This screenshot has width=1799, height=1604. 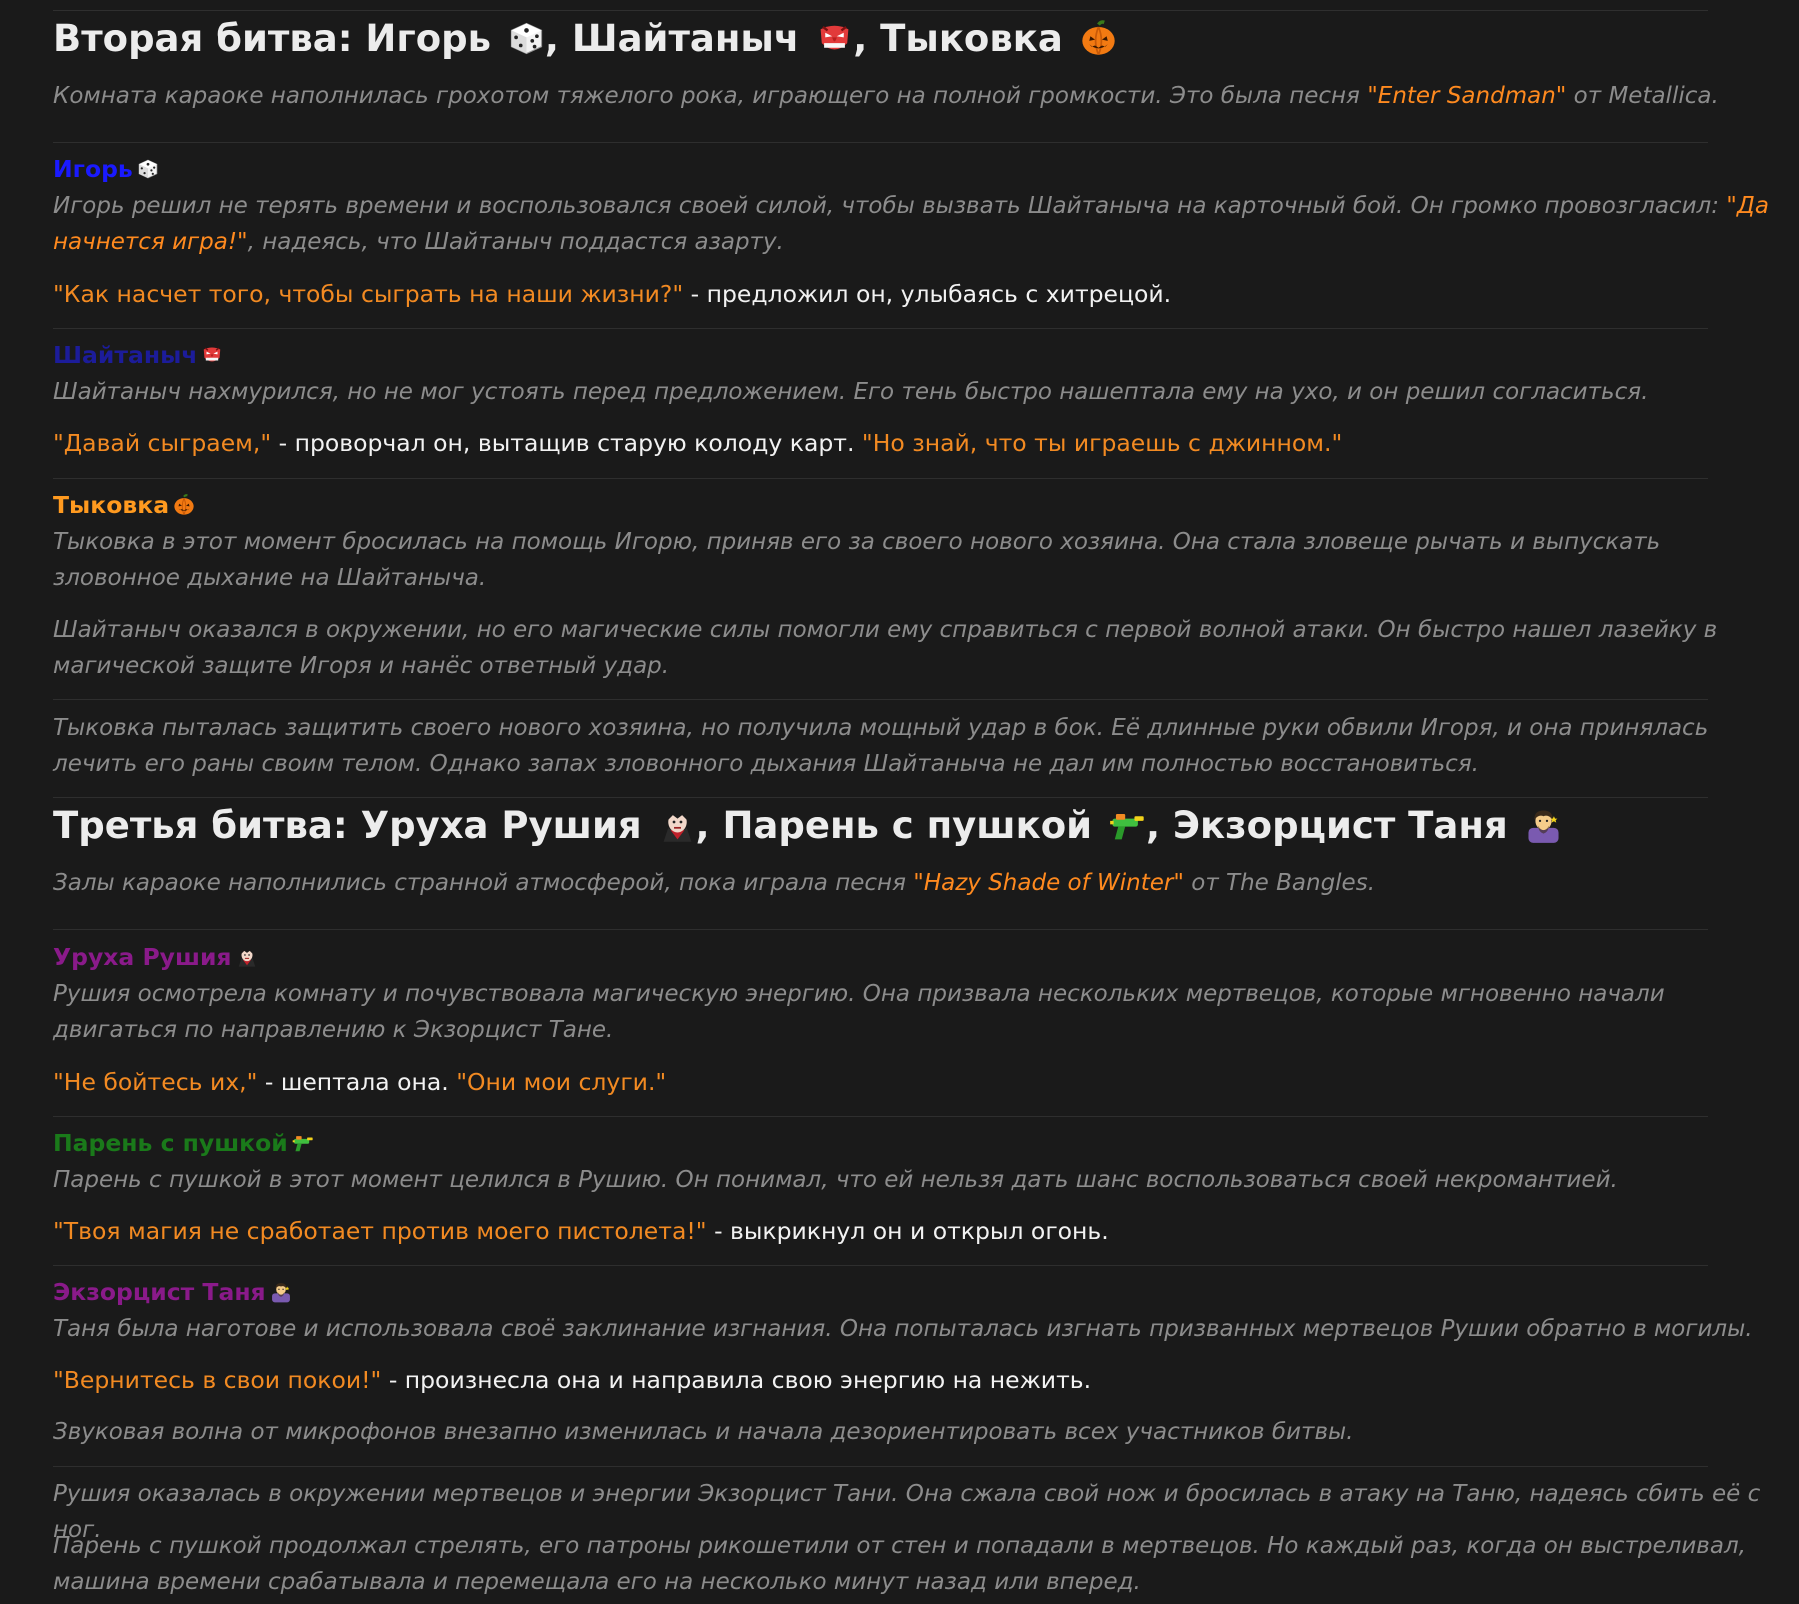 What do you see at coordinates (170, 1143) in the screenshot?
I see `gunguy-name-text: Парень с пушкой` at bounding box center [170, 1143].